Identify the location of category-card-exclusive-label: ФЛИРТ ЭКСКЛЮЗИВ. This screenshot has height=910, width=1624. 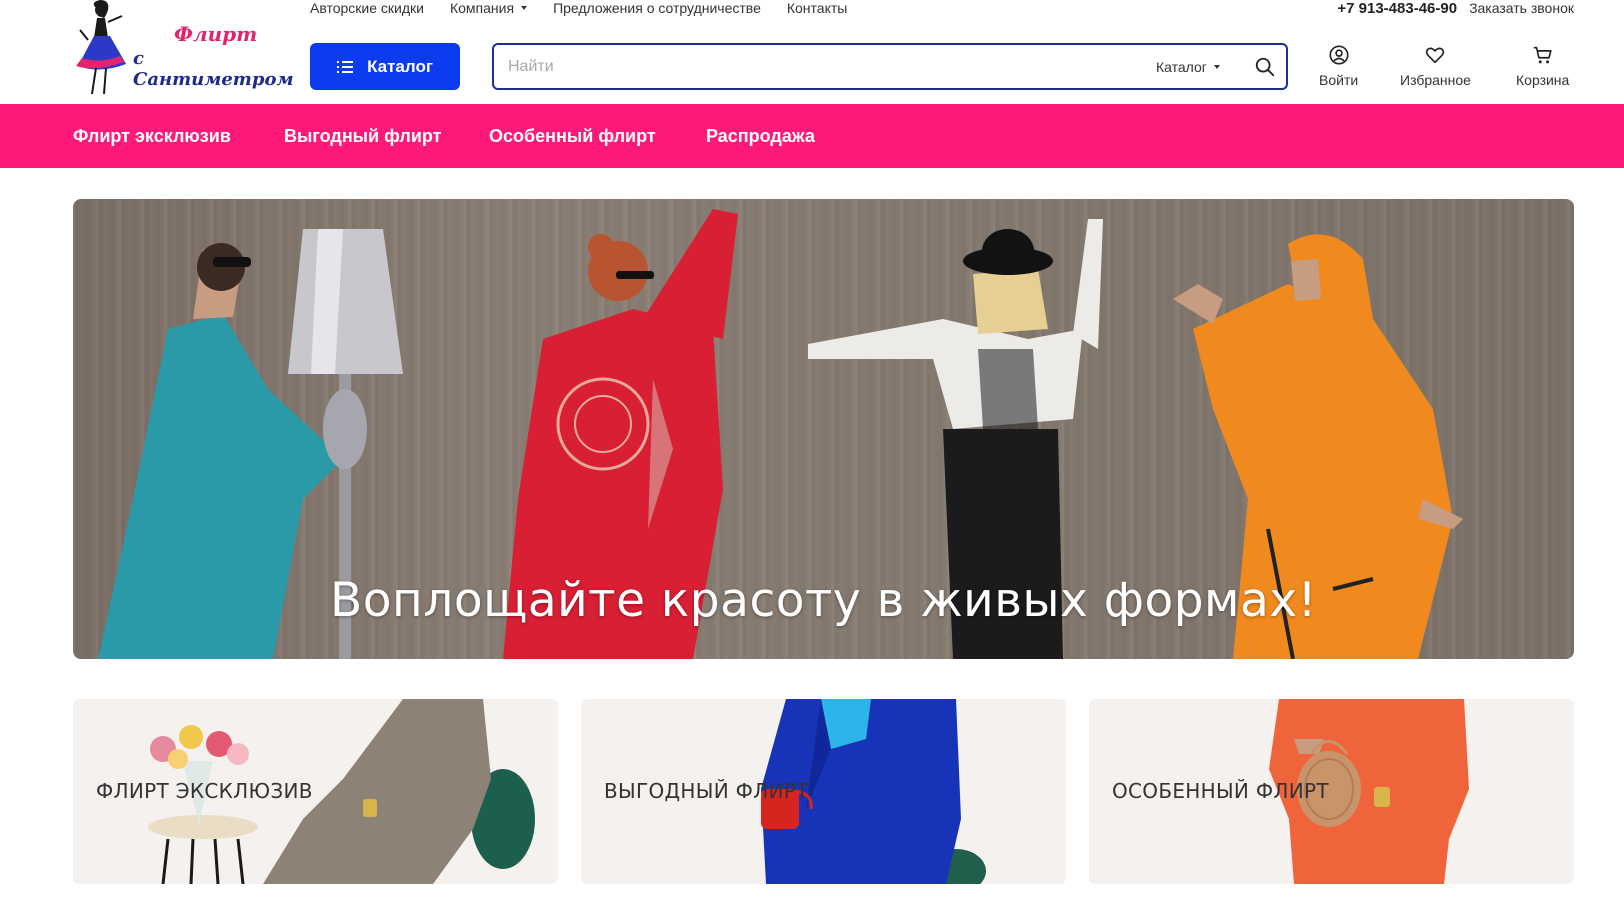
(204, 791).